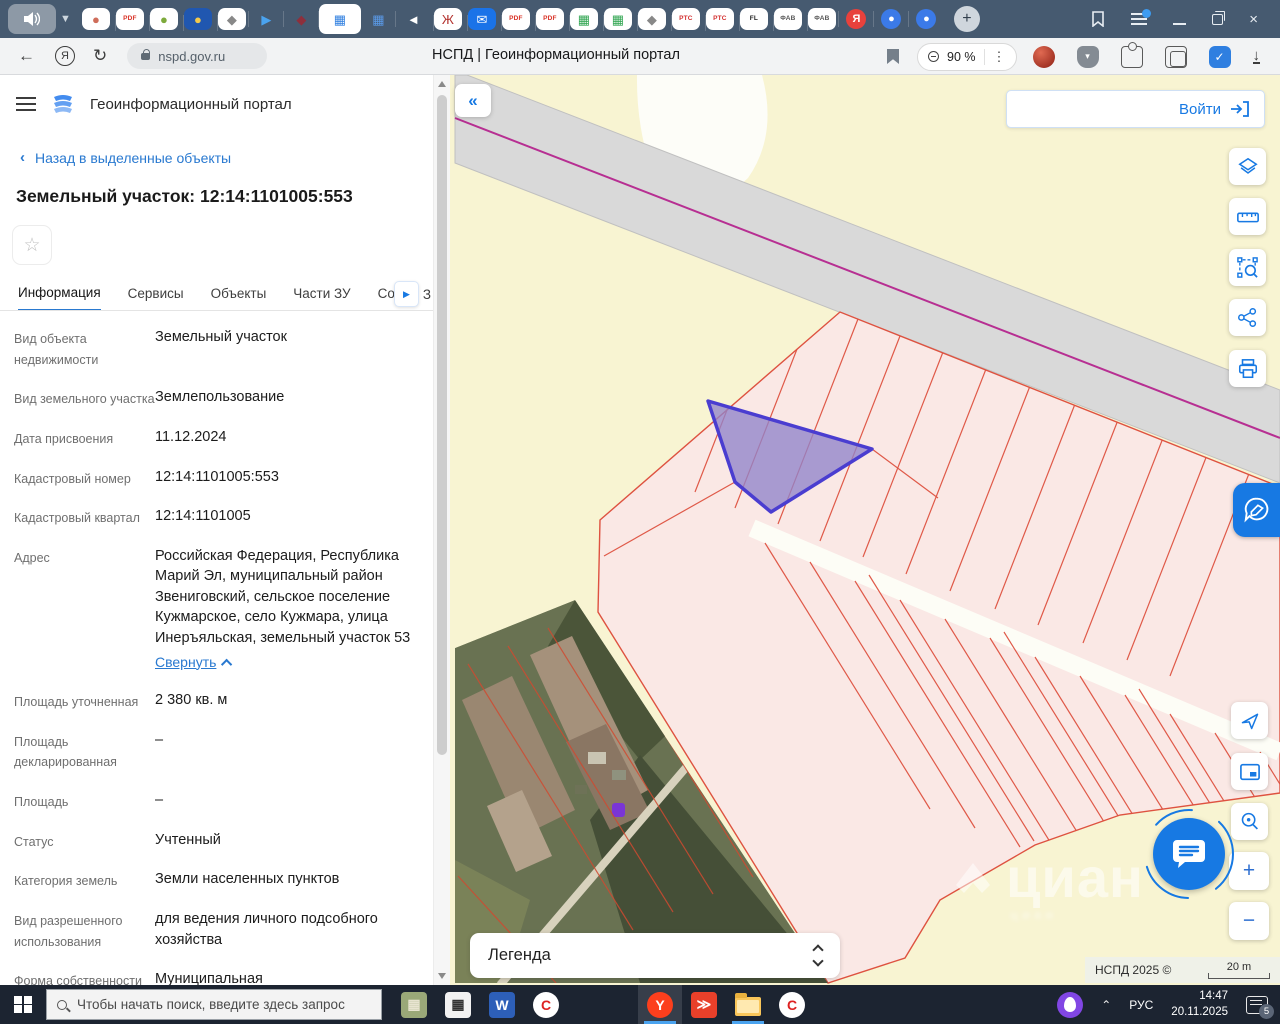 Image resolution: width=1280 pixels, height=1024 pixels. Describe the element at coordinates (216, 841) in the screenshot. I see `info-row: Статус Учтенный` at that location.